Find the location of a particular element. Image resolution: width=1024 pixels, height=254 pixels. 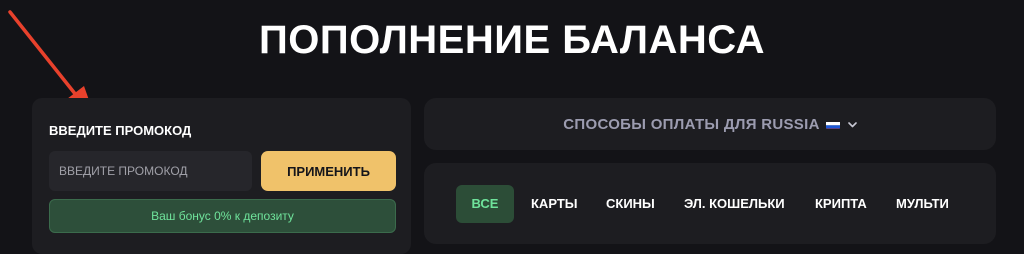

promo-label: ВВЕДИТЕ ПРОМОКОД is located at coordinates (120, 130).